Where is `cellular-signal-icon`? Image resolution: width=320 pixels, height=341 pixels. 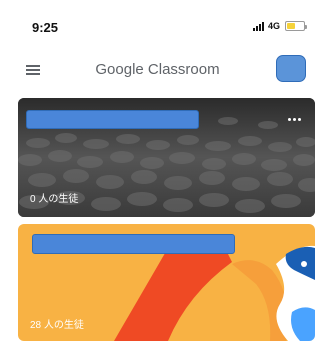
cellular-signal-icon is located at coordinates (258, 26).